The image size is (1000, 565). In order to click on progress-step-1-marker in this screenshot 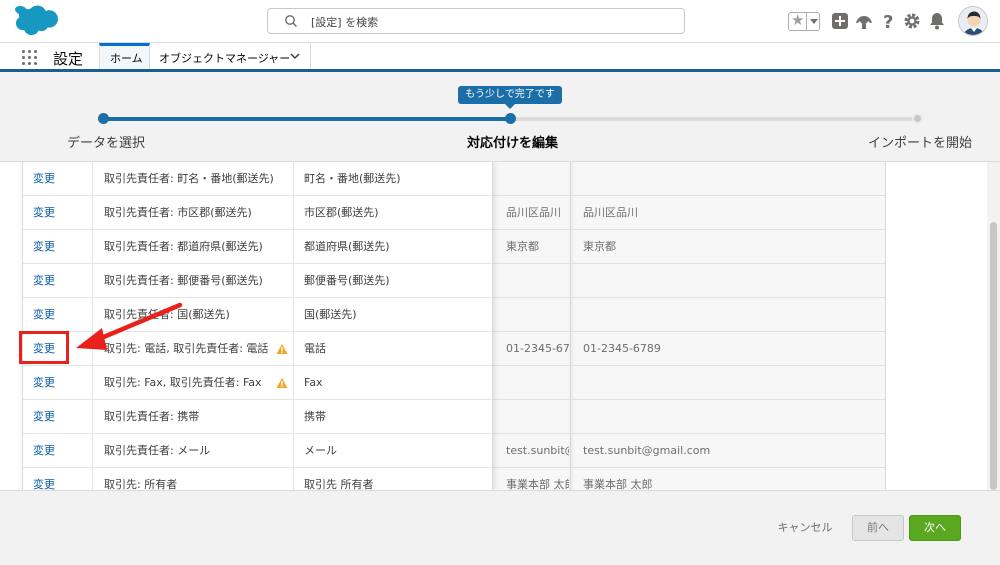, I will do `click(103, 118)`.